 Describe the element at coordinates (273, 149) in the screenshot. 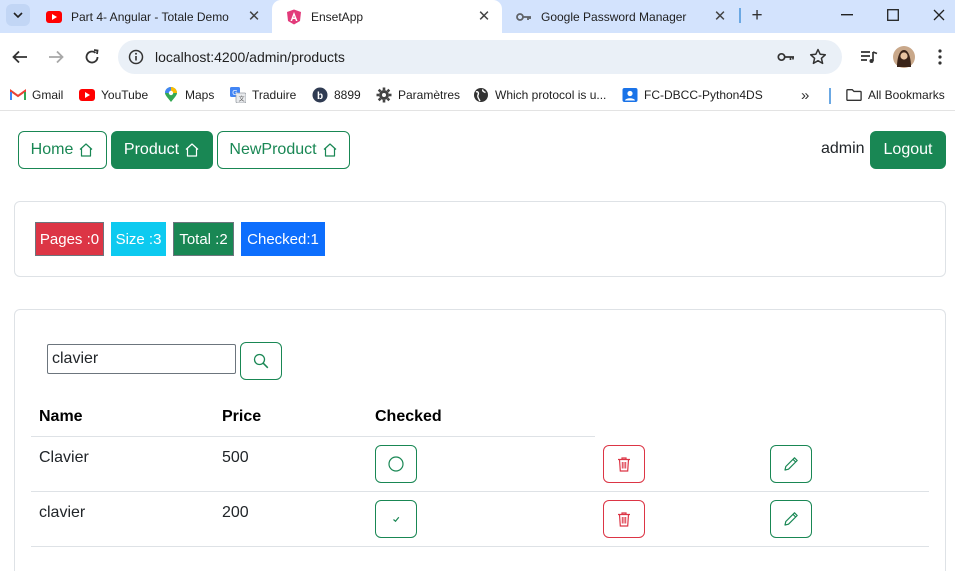

I see `nav-newproduct-label: NewProduct` at that location.